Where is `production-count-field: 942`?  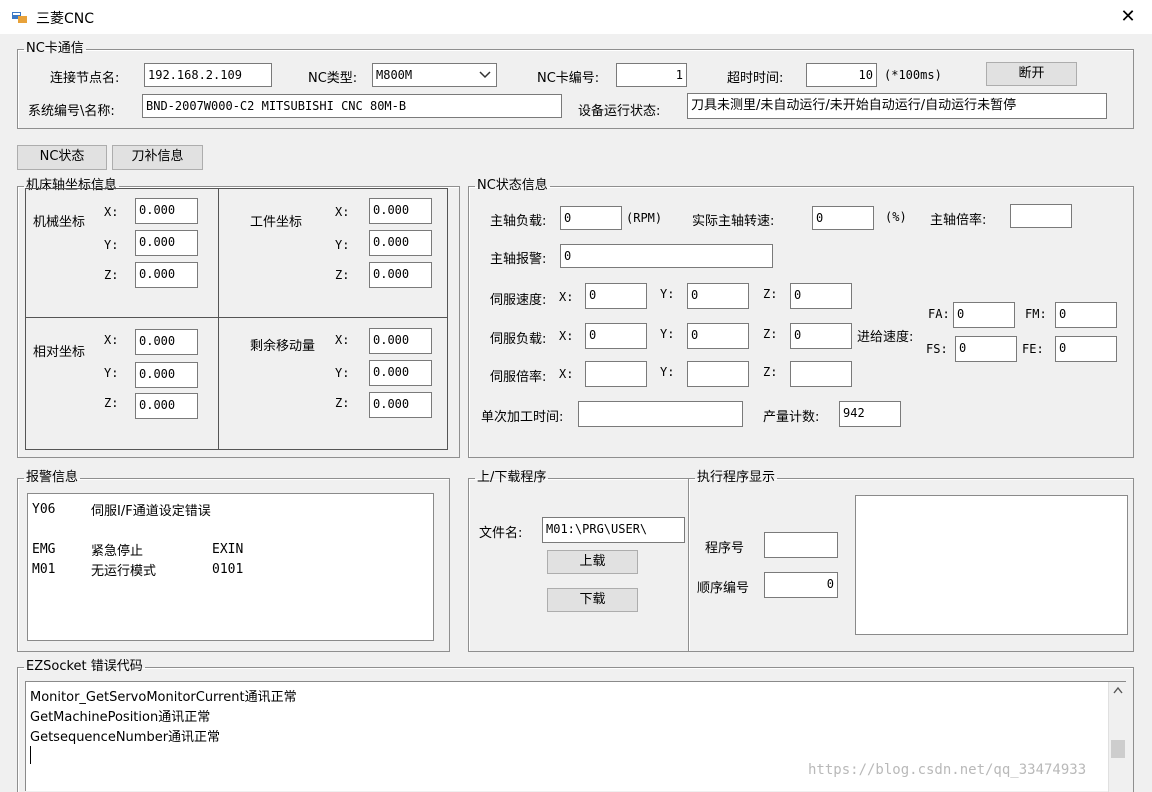 production-count-field: 942 is located at coordinates (870, 414).